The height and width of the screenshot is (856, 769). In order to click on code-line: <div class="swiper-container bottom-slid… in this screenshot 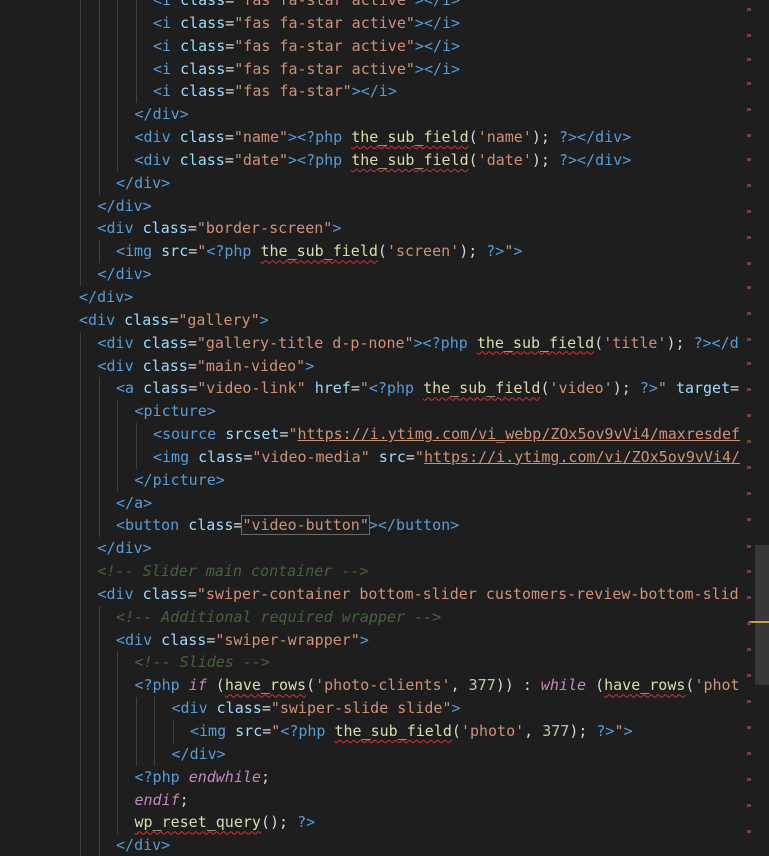, I will do `click(384, 594)`.